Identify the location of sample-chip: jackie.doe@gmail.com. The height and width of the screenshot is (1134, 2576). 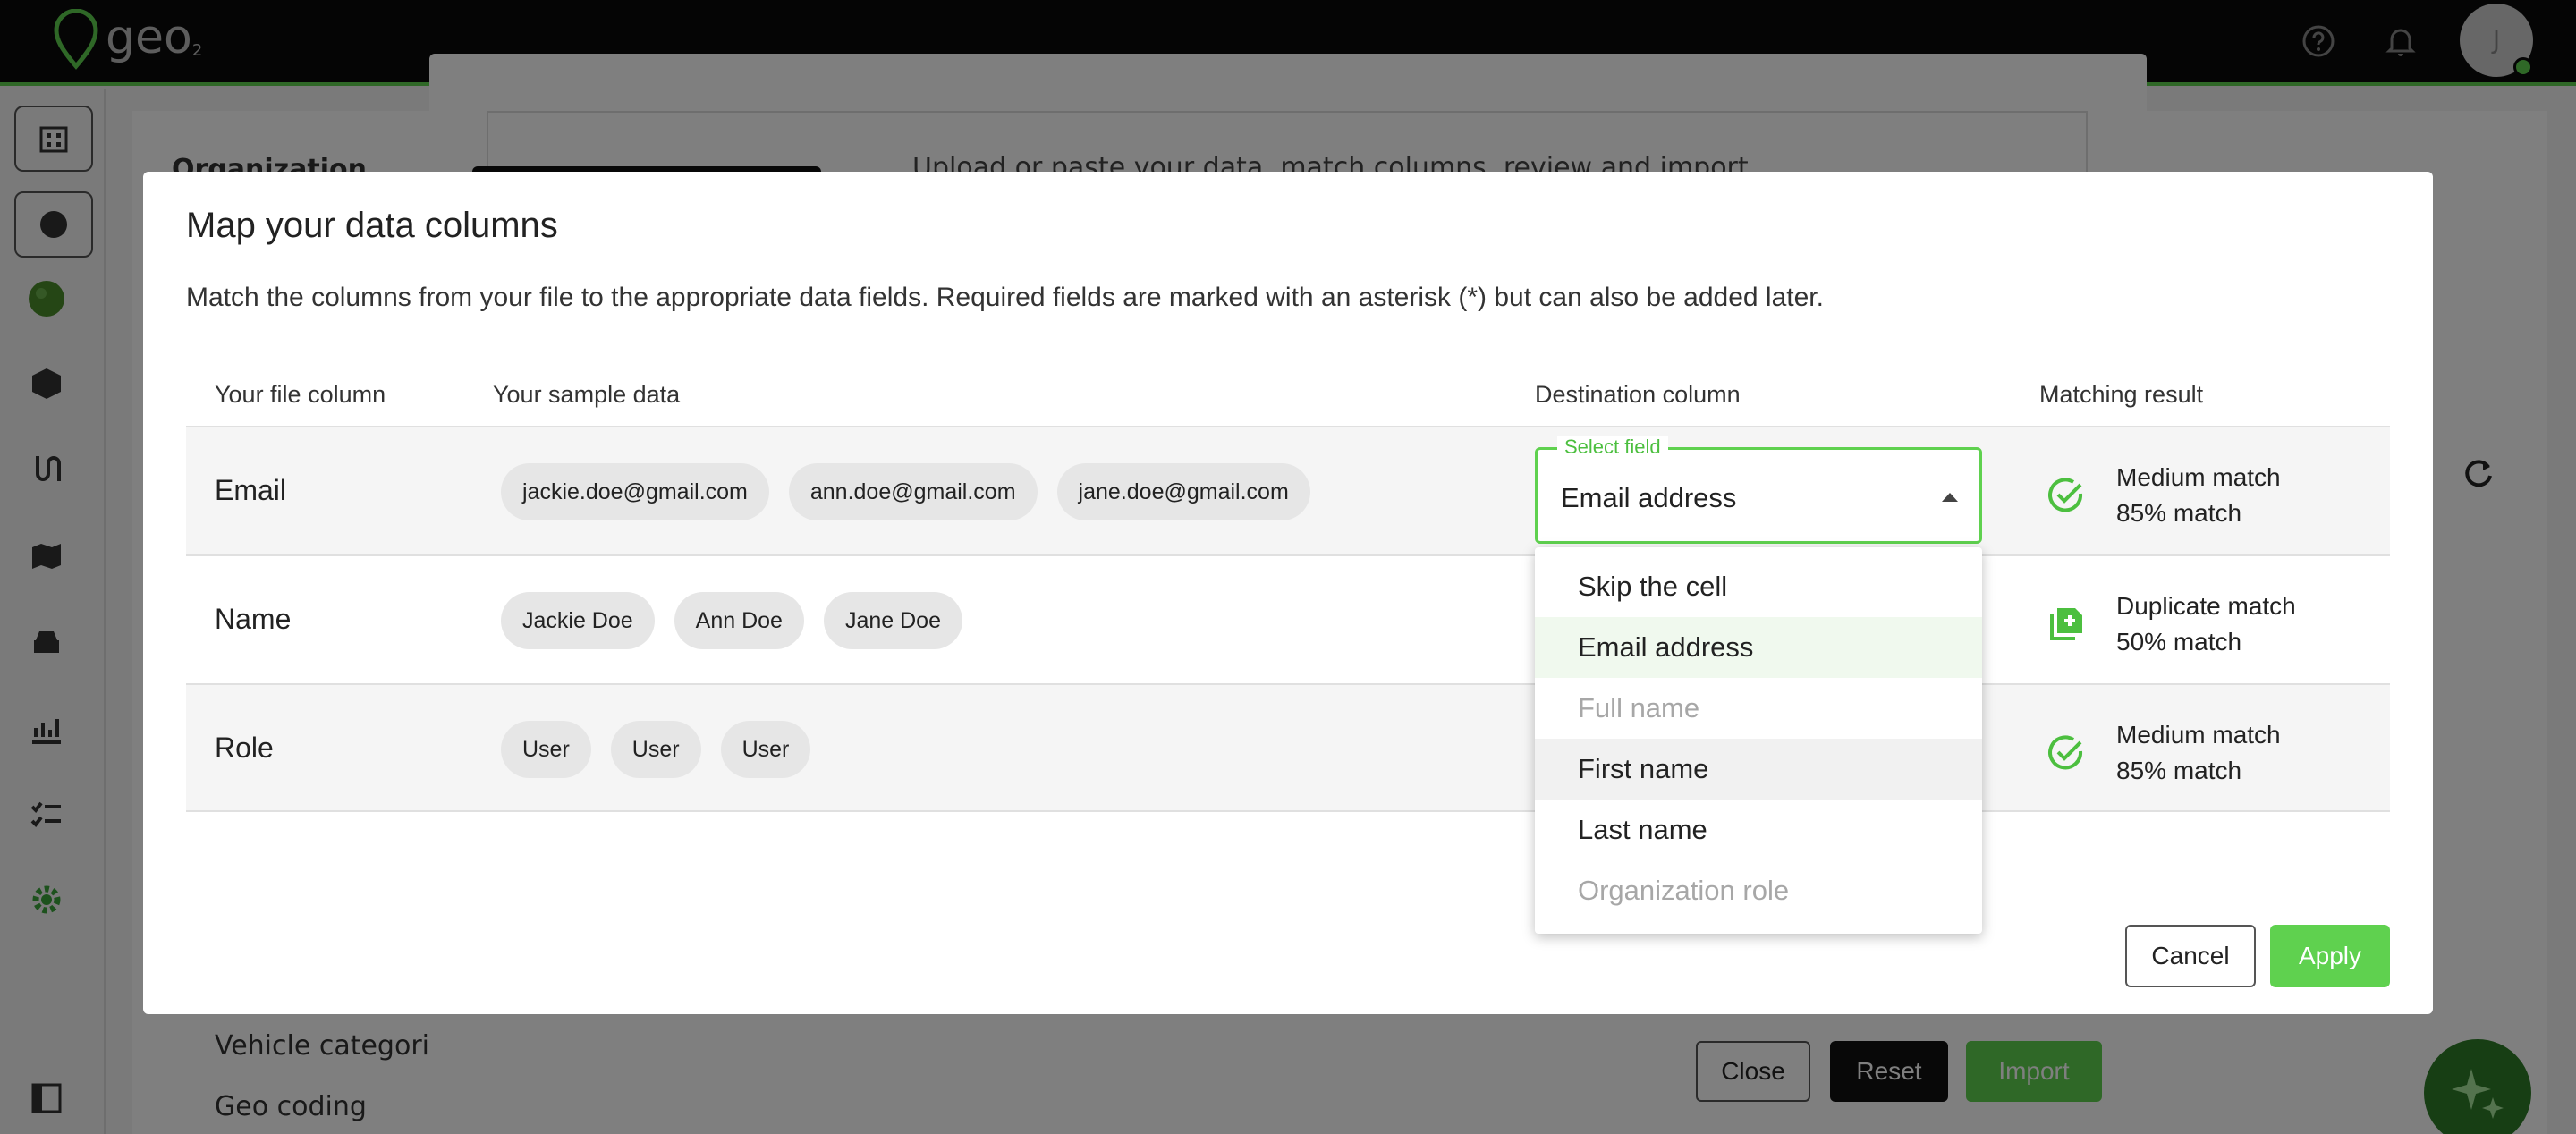
(635, 492).